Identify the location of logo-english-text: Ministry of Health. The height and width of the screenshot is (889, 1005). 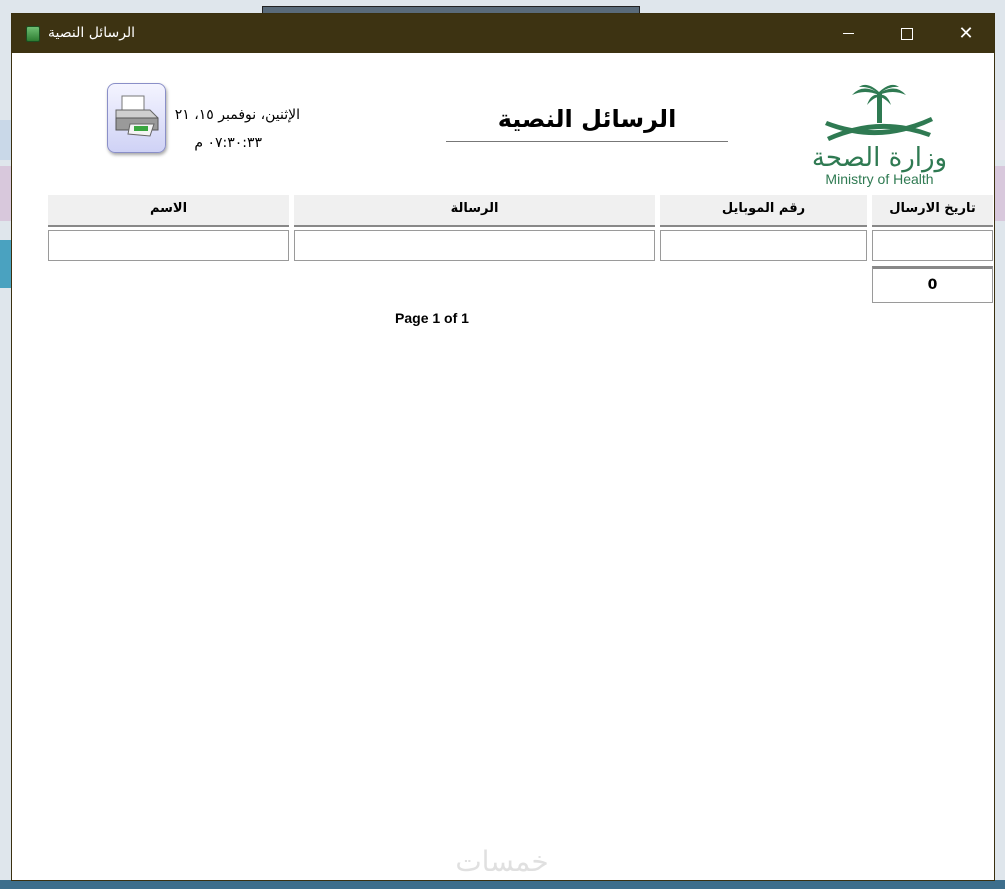
(879, 179).